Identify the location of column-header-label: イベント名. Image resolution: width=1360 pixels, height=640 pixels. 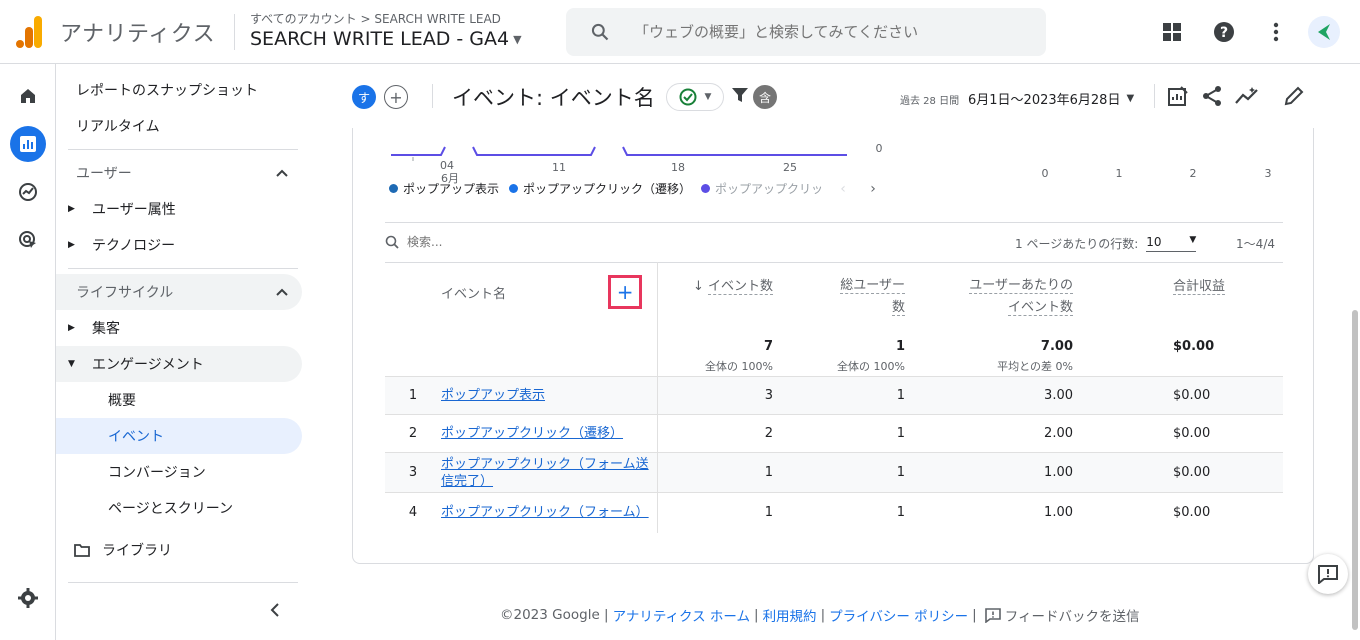
(474, 294).